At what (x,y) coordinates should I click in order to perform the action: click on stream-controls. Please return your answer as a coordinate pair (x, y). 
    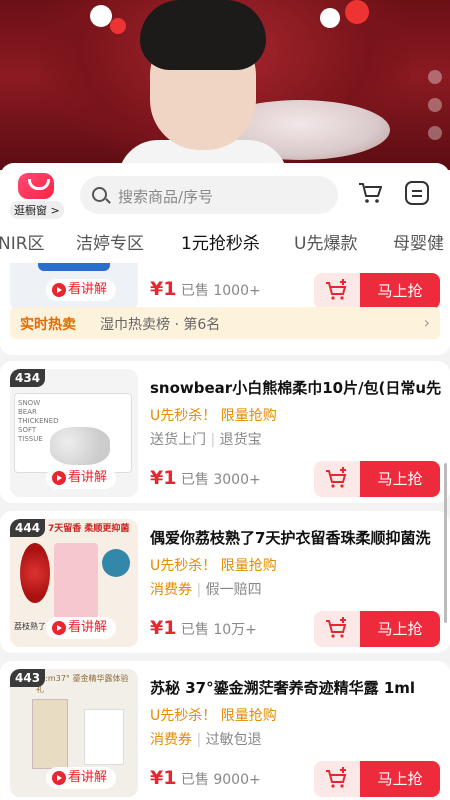
    Looking at the image, I should click on (435, 105).